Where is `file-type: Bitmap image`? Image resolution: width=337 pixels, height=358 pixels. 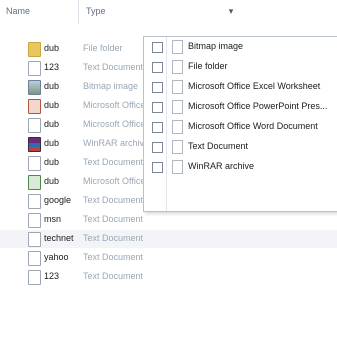
file-type: Bitmap image is located at coordinates (111, 86).